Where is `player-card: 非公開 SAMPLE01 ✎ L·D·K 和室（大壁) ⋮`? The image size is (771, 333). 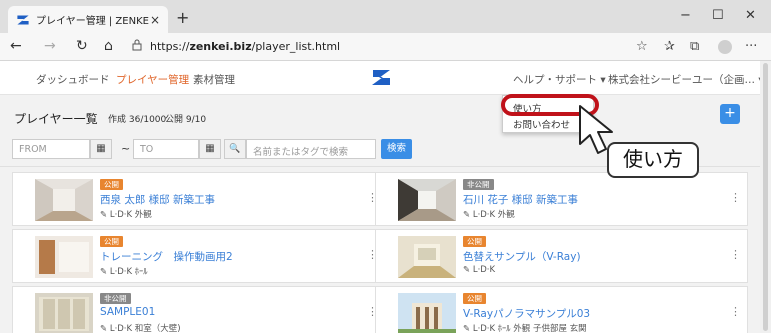
player-card: 非公開 SAMPLE01 ✎ L·D·K 和室（大壁) ⋮ is located at coordinates (198, 309).